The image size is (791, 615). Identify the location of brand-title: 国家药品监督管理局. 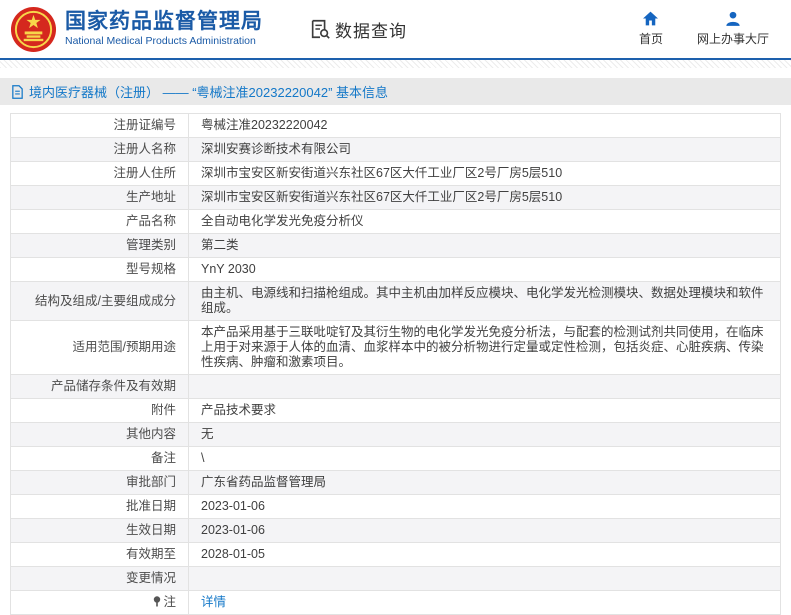
(164, 22).